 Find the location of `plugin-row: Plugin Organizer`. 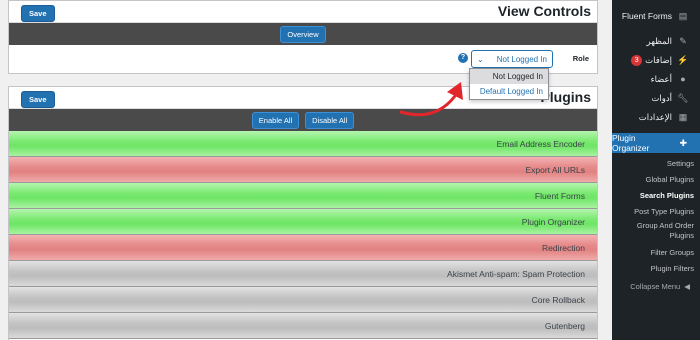

plugin-row: Plugin Organizer is located at coordinates (303, 222).